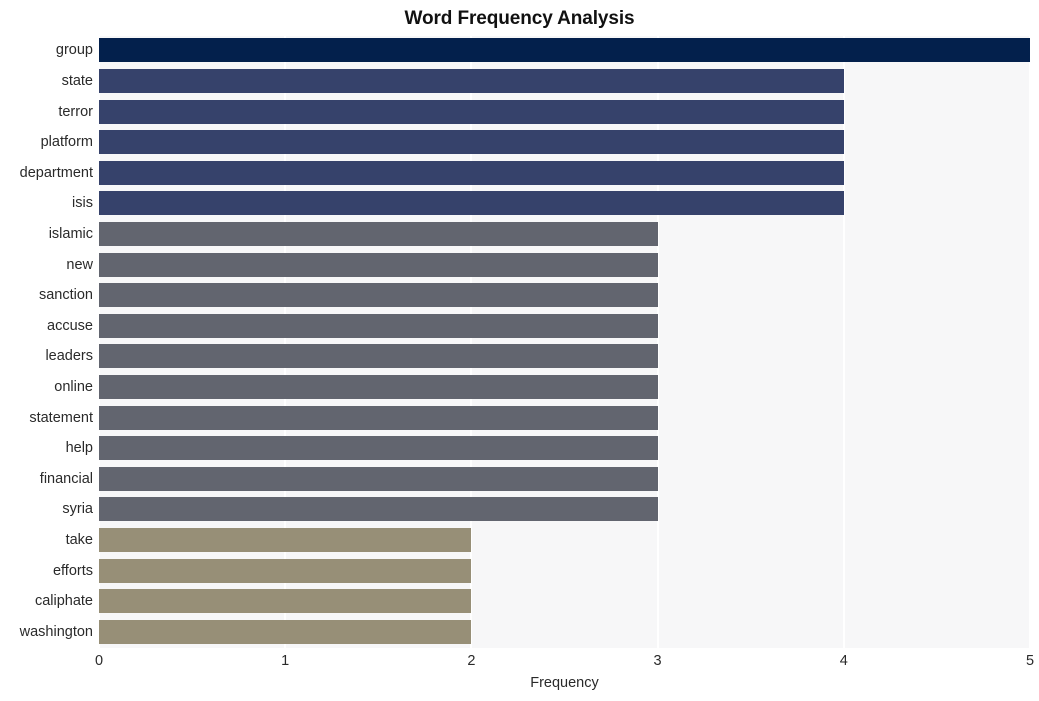  Describe the element at coordinates (56, 631) in the screenshot. I see `y-tick-label-washington: washington` at that location.